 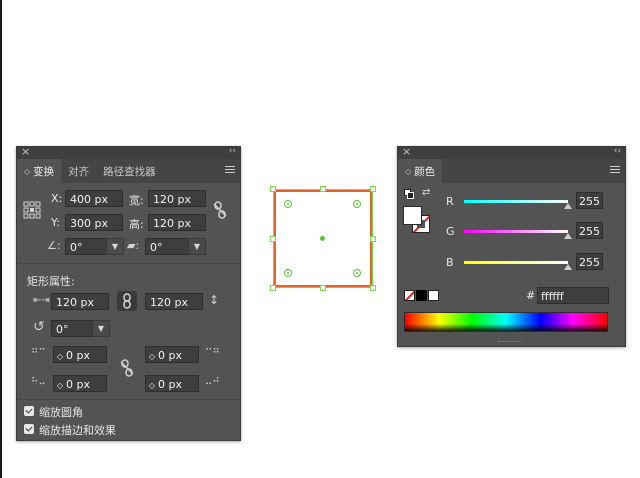 What do you see at coordinates (29, 411) in the screenshot?
I see `scale-corners-checkbox` at bounding box center [29, 411].